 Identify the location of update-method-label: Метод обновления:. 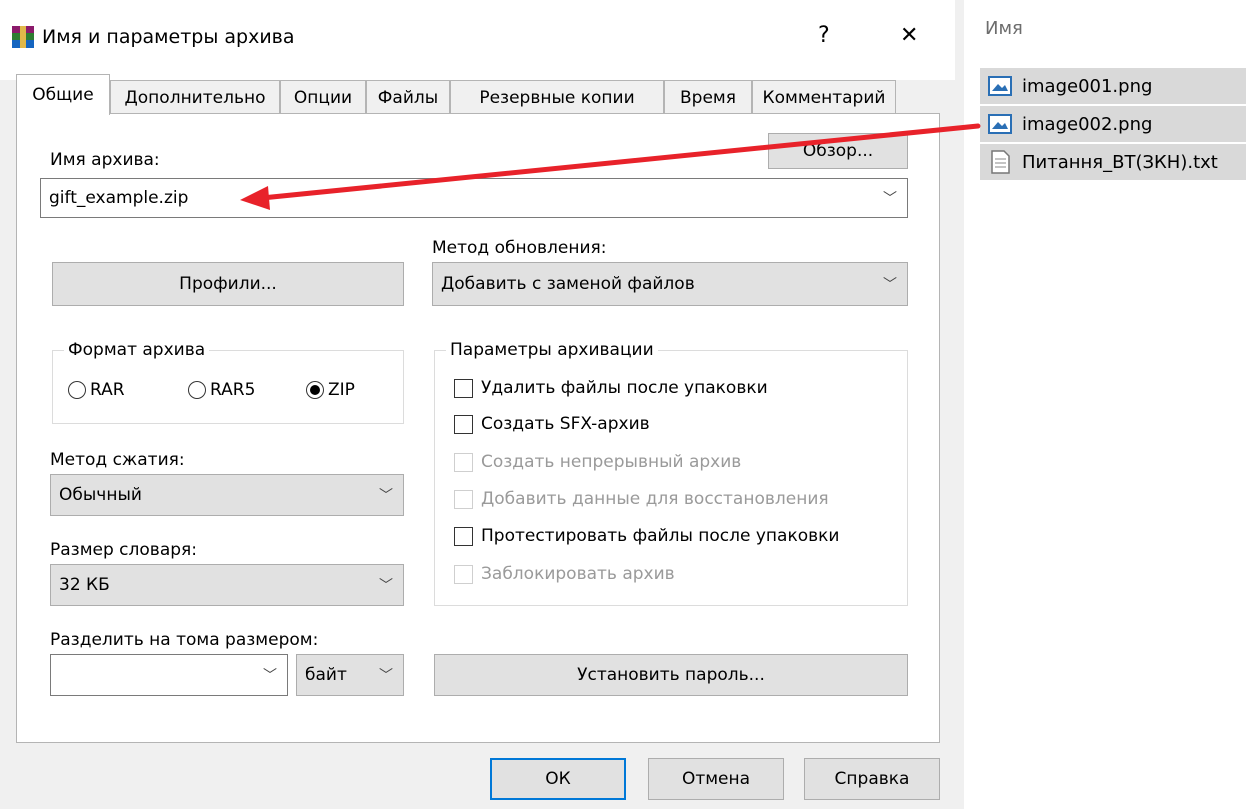
(519, 248).